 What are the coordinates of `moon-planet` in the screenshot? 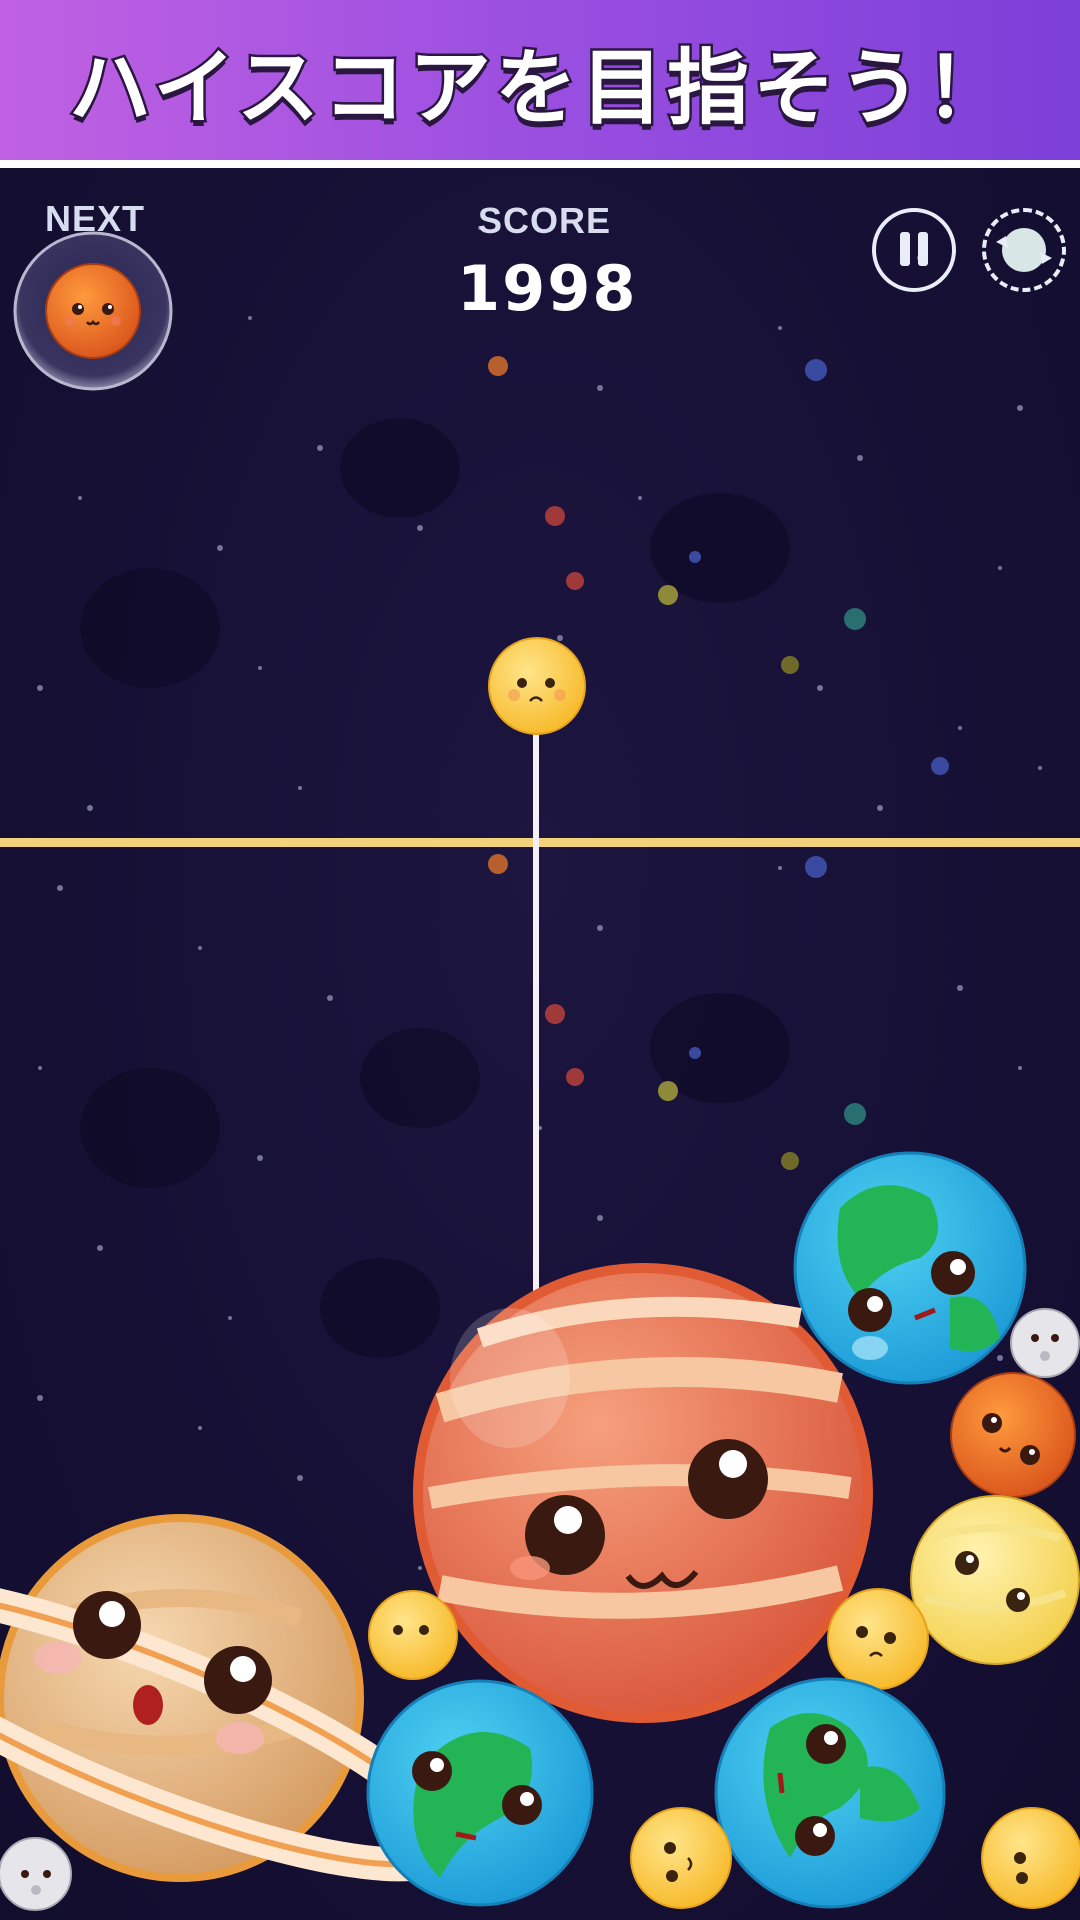 It's located at (1045, 1343).